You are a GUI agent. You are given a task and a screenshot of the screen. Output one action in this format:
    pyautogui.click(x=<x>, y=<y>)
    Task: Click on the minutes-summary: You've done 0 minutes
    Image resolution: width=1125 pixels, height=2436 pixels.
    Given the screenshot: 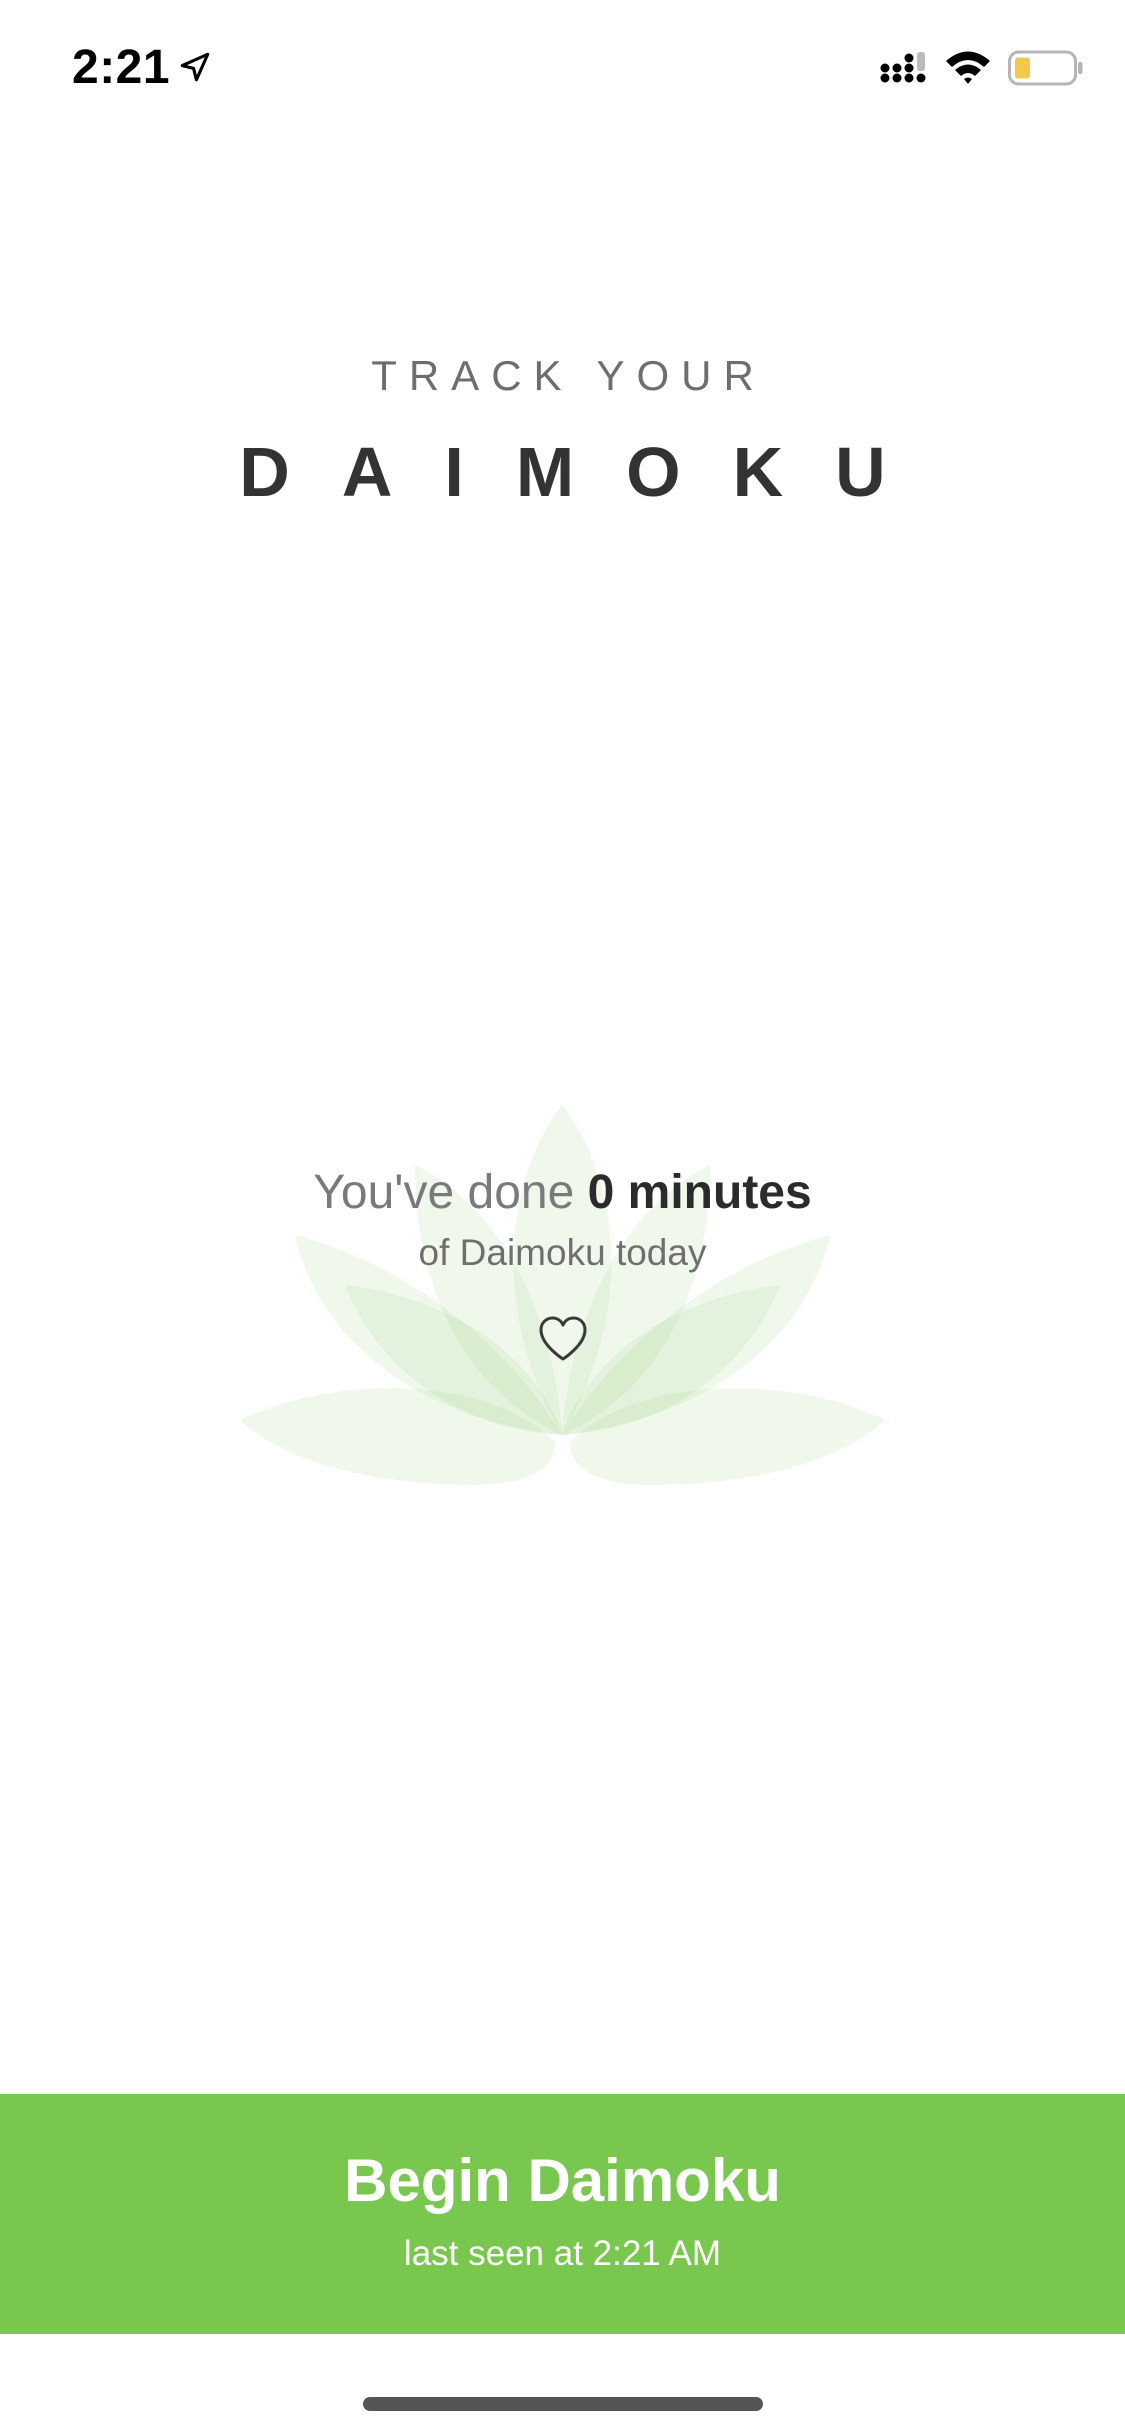 What is the action you would take?
    pyautogui.click(x=562, y=1192)
    